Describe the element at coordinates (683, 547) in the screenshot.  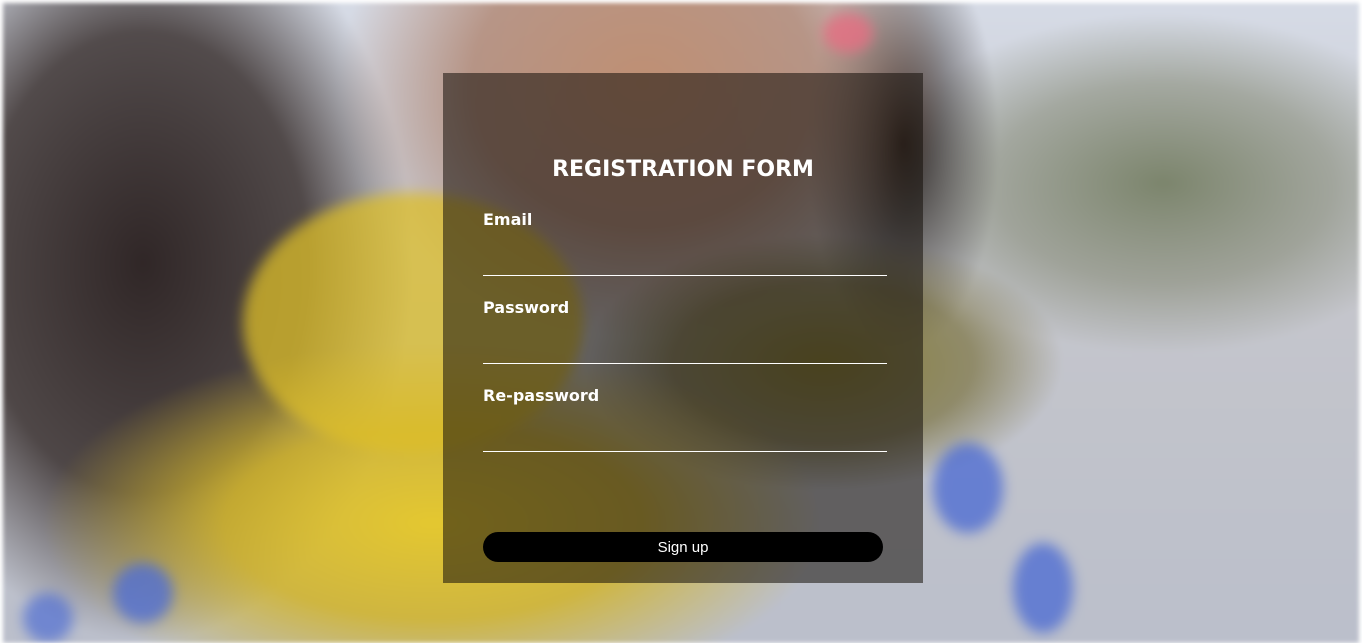
I see `sign-up-button: Sign up` at that location.